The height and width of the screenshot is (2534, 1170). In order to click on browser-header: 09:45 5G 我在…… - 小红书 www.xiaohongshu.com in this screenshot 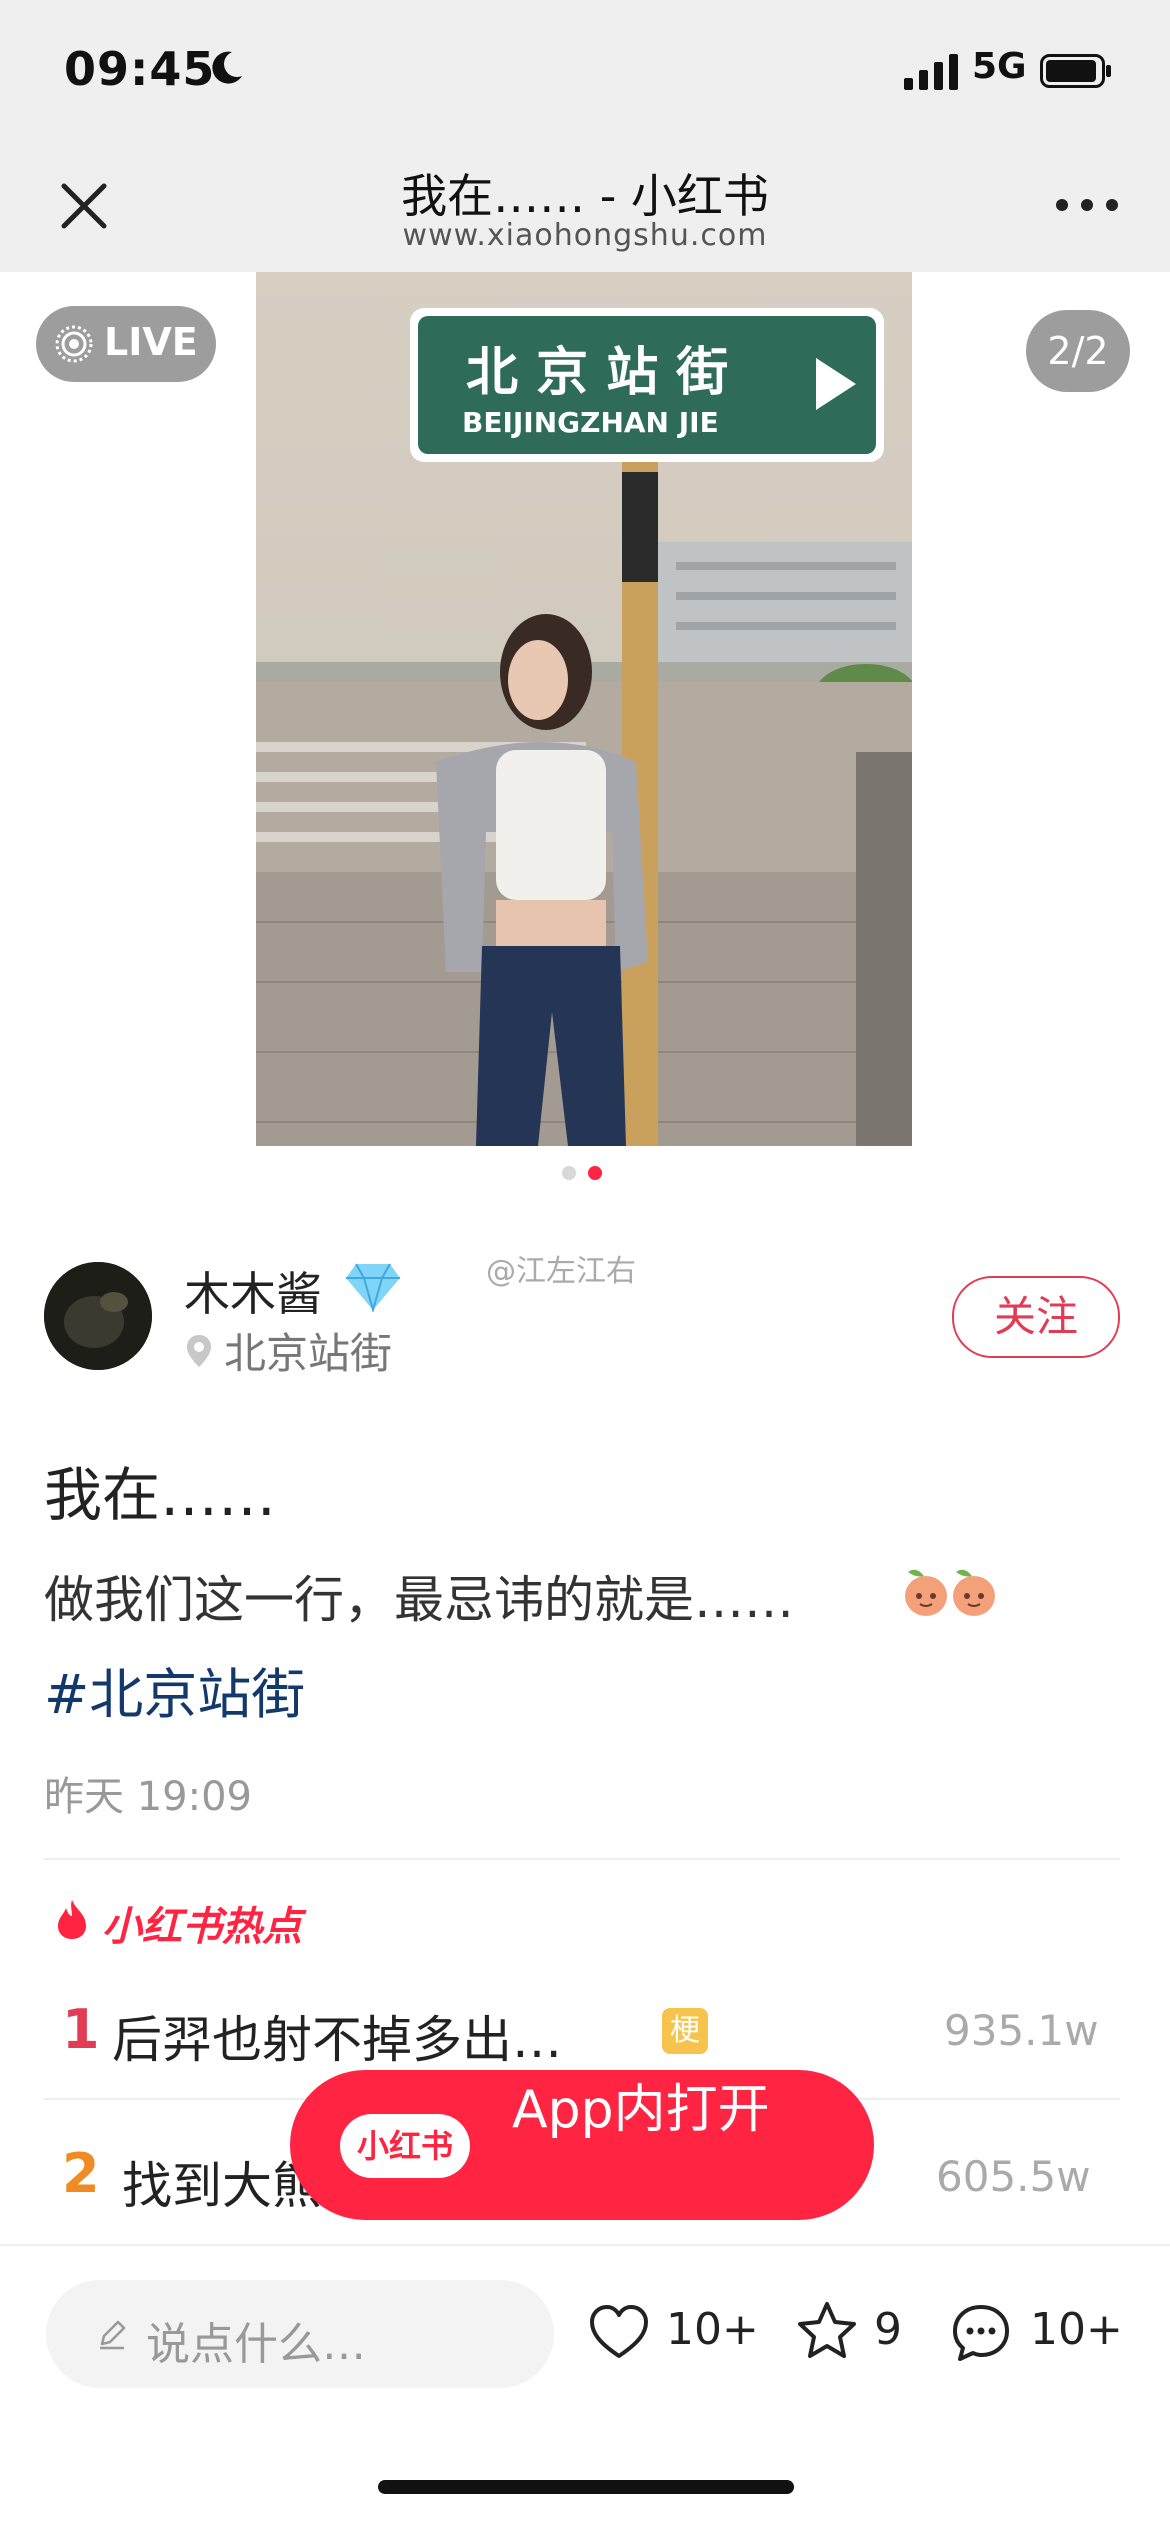, I will do `click(585, 136)`.